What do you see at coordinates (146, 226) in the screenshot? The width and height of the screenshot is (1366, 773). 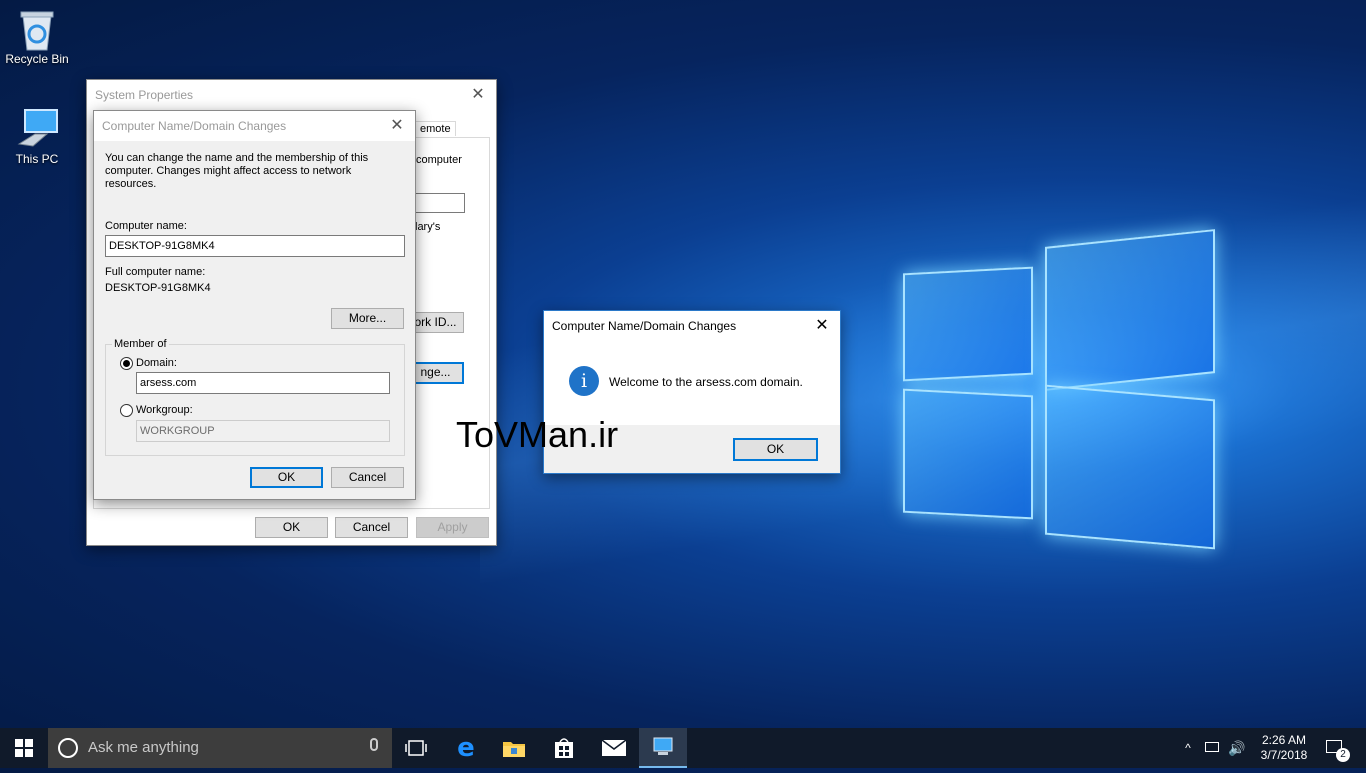 I see `computer-name-label: Computer name:` at bounding box center [146, 226].